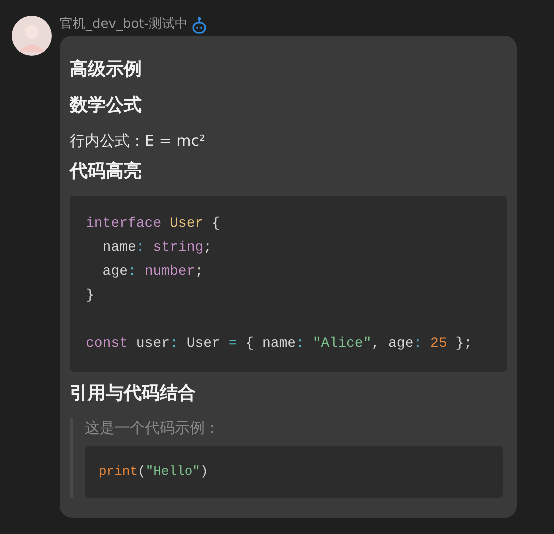 This screenshot has height=534, width=554. I want to click on code-line: print("Hello"), so click(154, 472).